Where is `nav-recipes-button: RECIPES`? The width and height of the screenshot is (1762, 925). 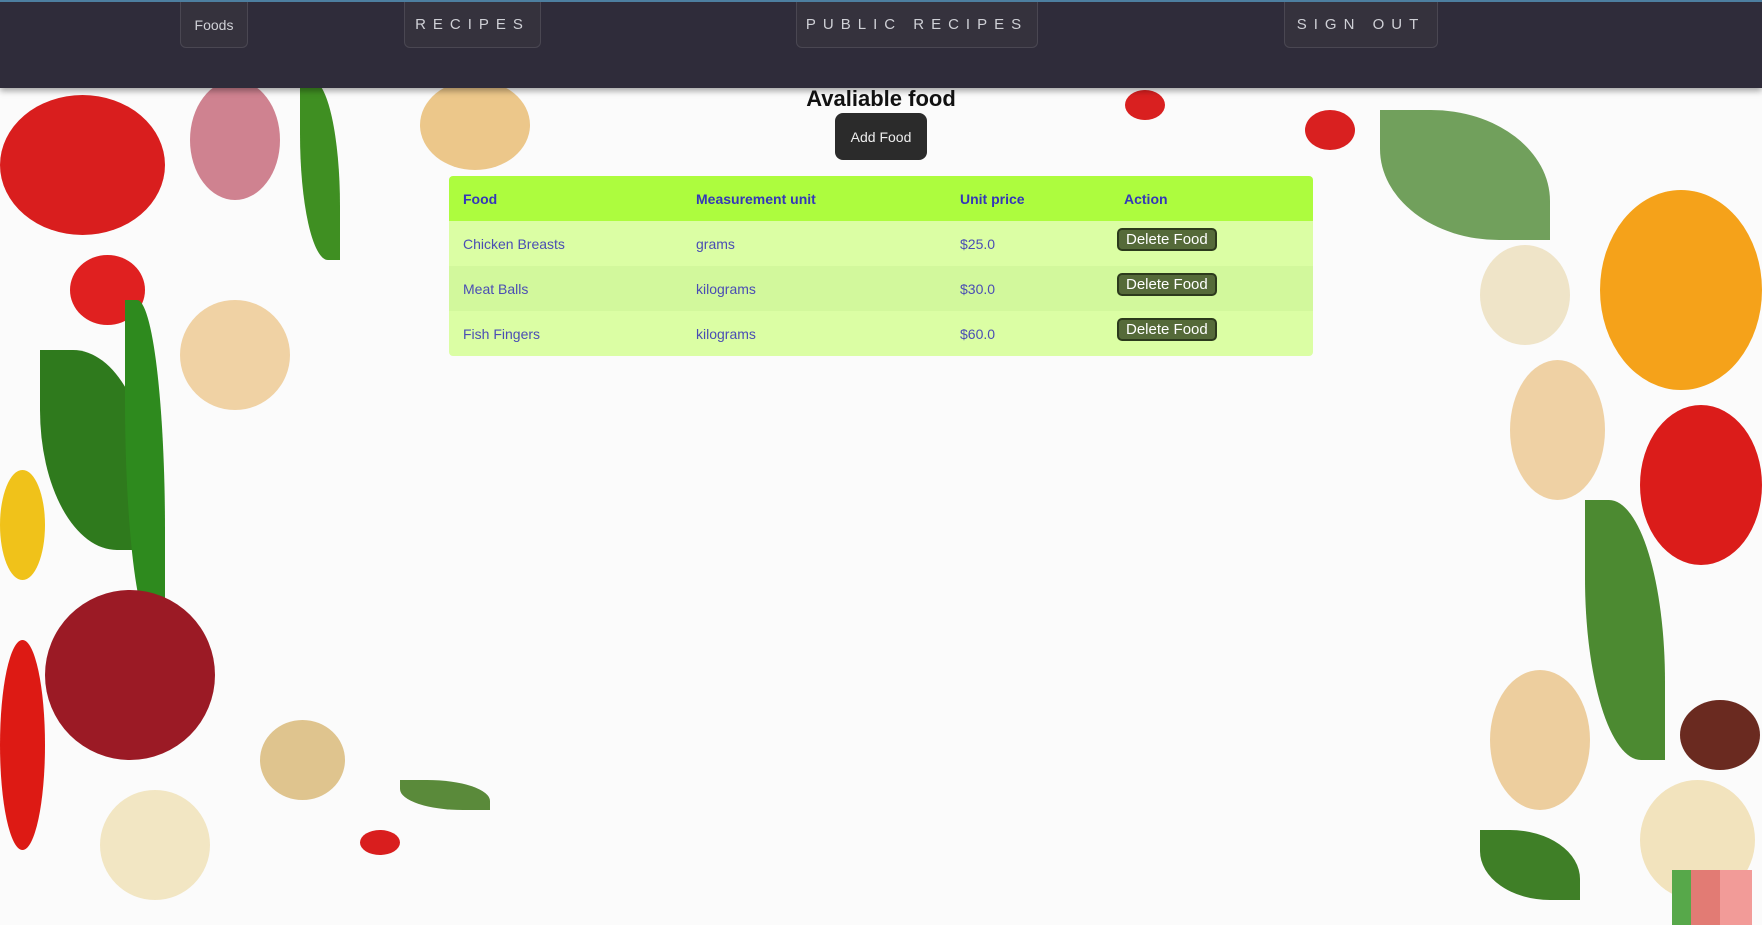
nav-recipes-button: RECIPES is located at coordinates (472, 25).